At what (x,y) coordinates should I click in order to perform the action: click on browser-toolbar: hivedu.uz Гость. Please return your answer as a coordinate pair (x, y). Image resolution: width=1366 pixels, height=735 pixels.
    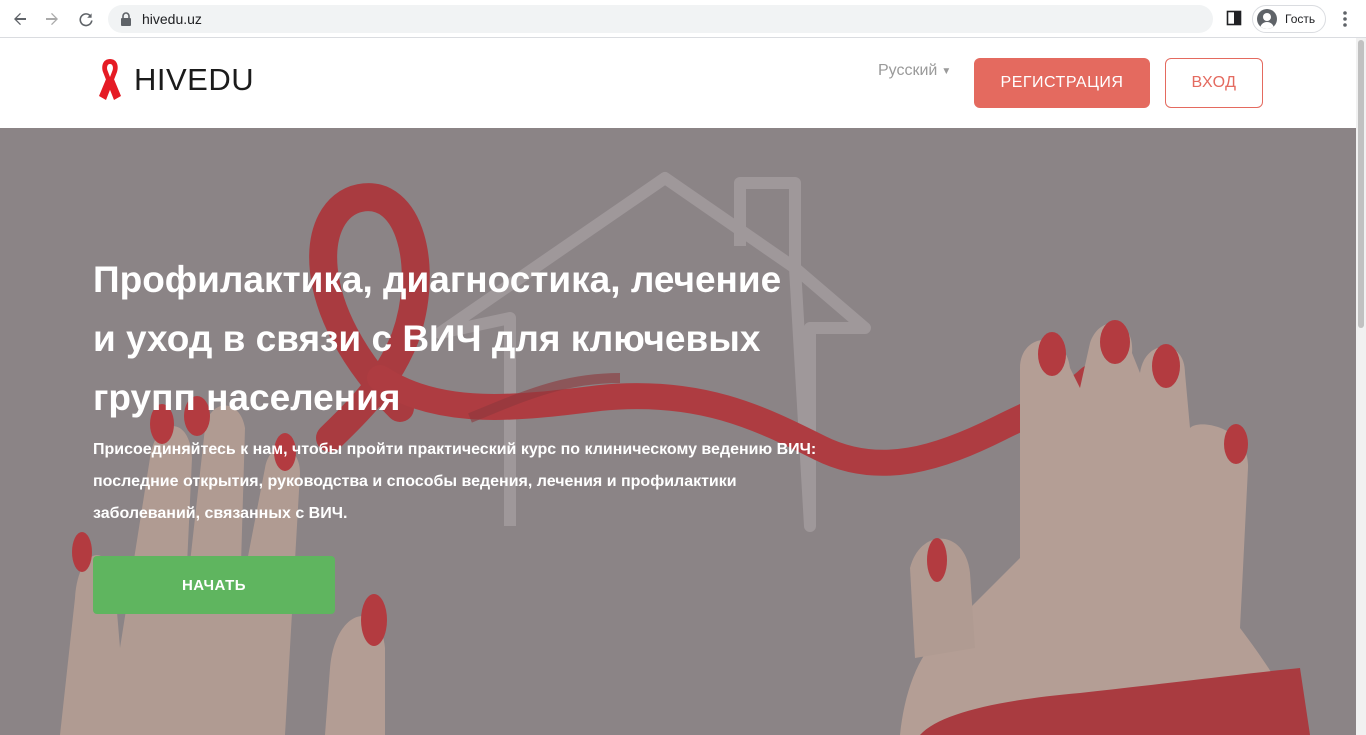
    Looking at the image, I should click on (683, 19).